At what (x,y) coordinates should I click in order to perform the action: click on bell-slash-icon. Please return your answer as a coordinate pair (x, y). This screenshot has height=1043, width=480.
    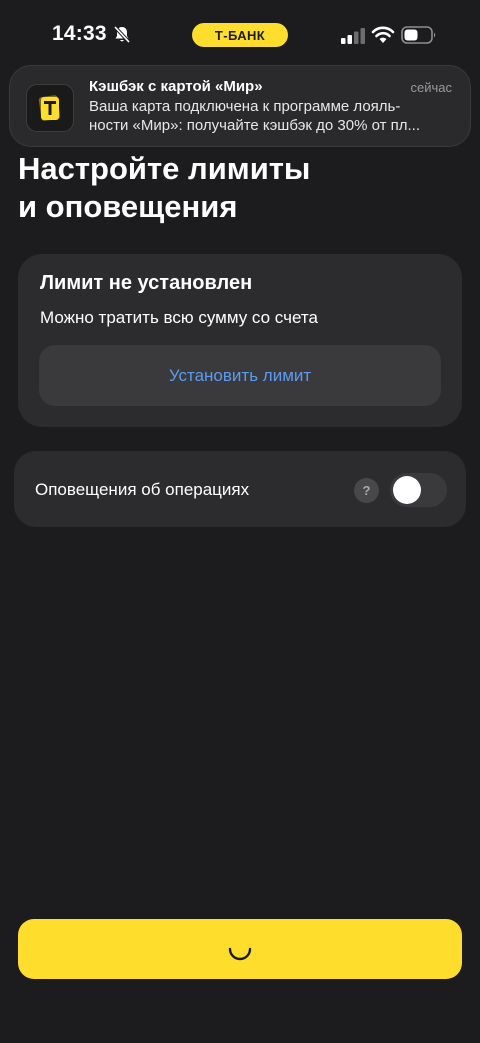
    Looking at the image, I should click on (122, 34).